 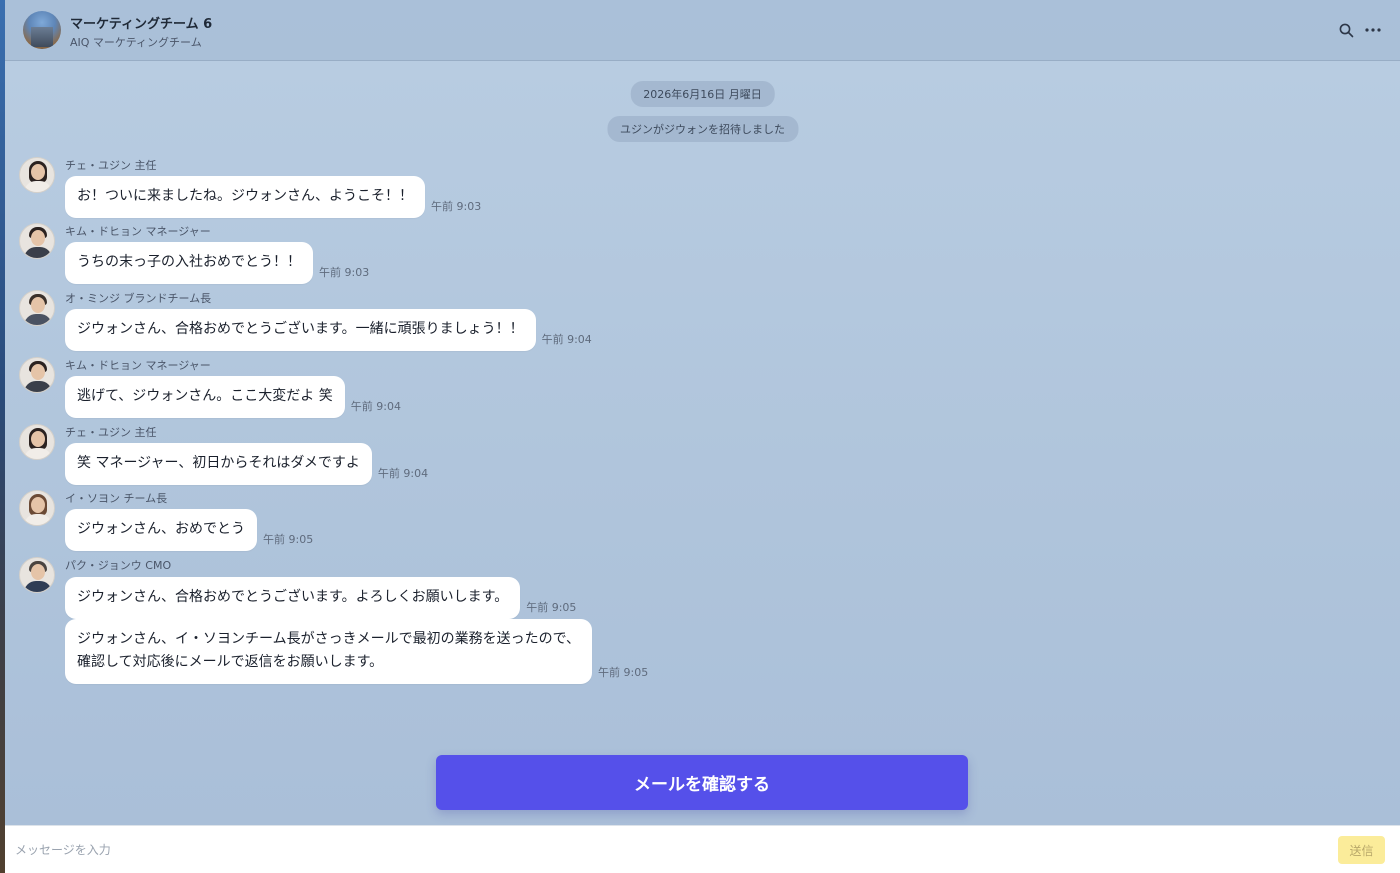 What do you see at coordinates (116, 498) in the screenshot?
I see `sender-name: イ・ソヨン チーム長` at bounding box center [116, 498].